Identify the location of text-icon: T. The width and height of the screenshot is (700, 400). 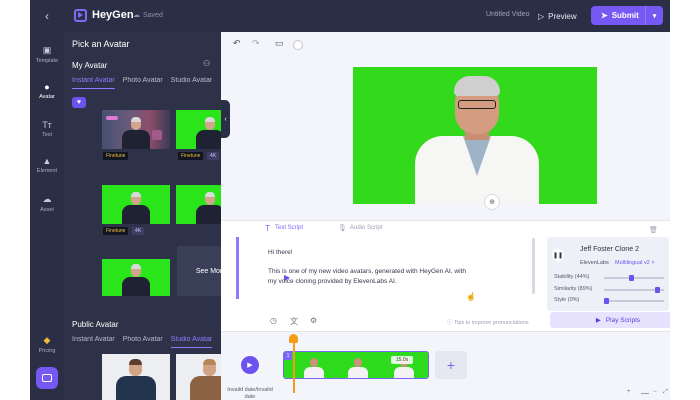
(267, 228).